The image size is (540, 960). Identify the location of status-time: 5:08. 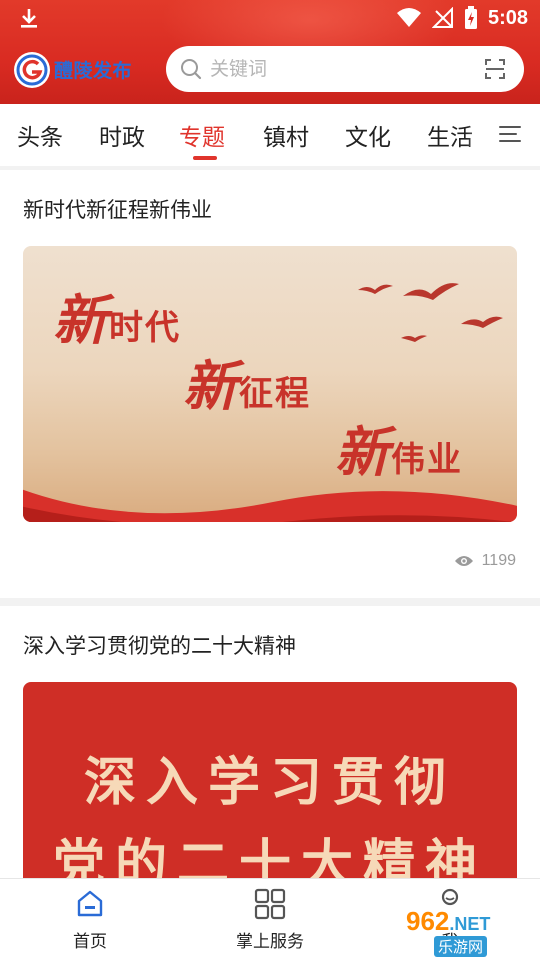
(507, 17).